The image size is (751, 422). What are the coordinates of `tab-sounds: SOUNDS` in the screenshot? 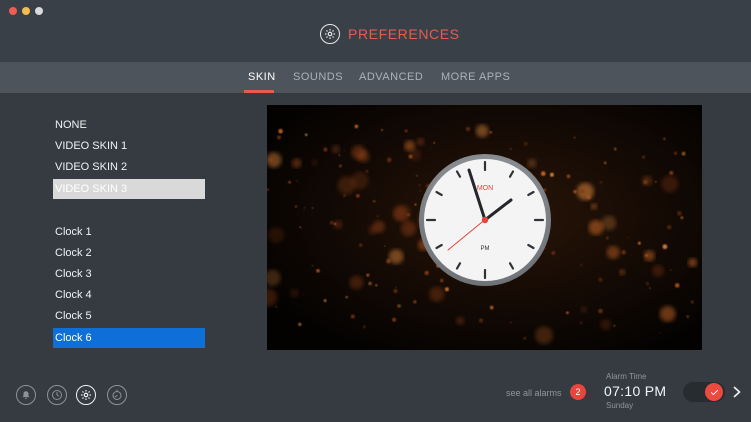 It's located at (318, 77).